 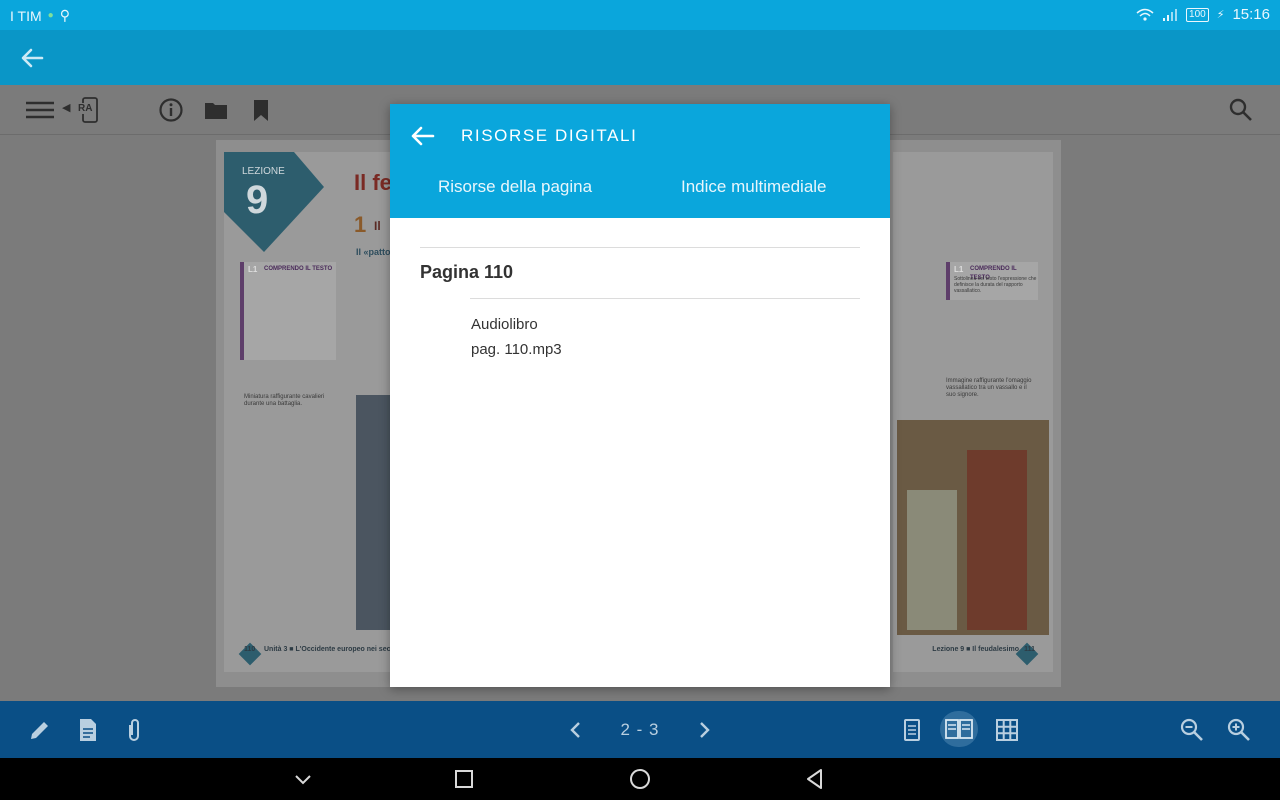 What do you see at coordinates (171, 110) in the screenshot?
I see `info-icon` at bounding box center [171, 110].